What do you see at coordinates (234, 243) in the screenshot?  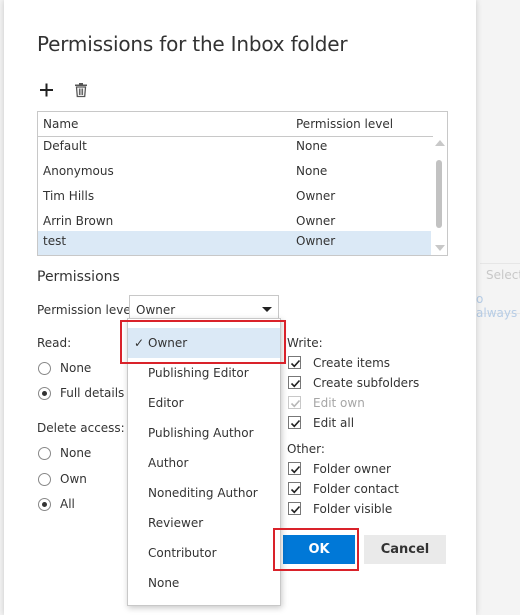 I see `table-row-selected: test Owner` at bounding box center [234, 243].